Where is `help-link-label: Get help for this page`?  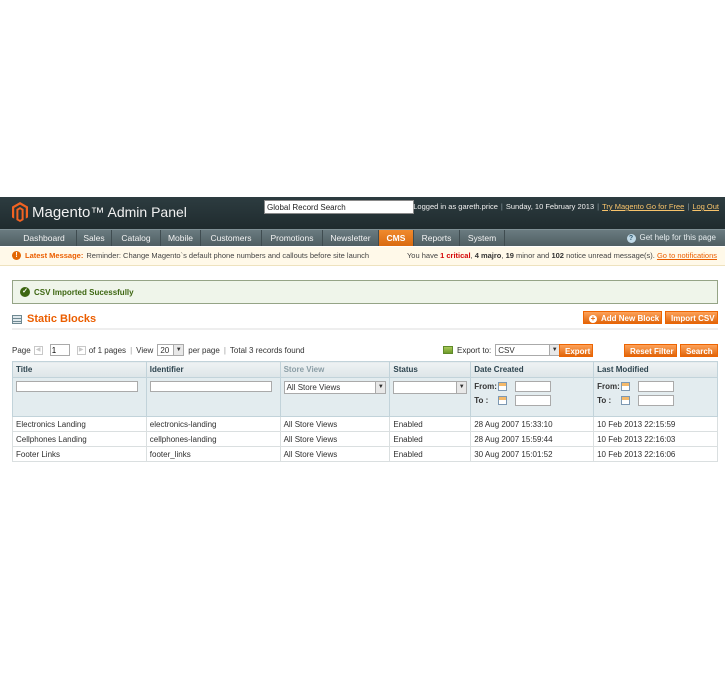
help-link-label: Get help for this page is located at coordinates (678, 237).